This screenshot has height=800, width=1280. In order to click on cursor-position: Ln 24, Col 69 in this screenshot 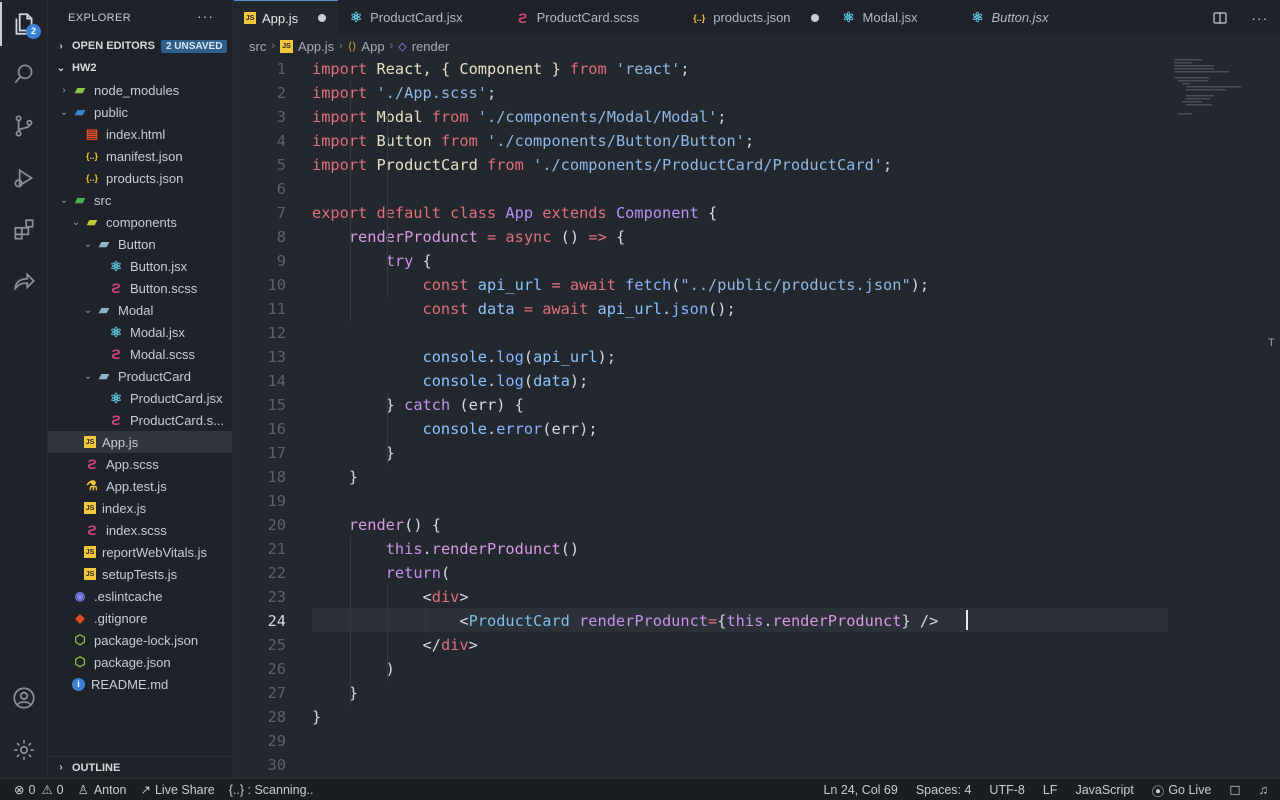, I will do `click(860, 790)`.